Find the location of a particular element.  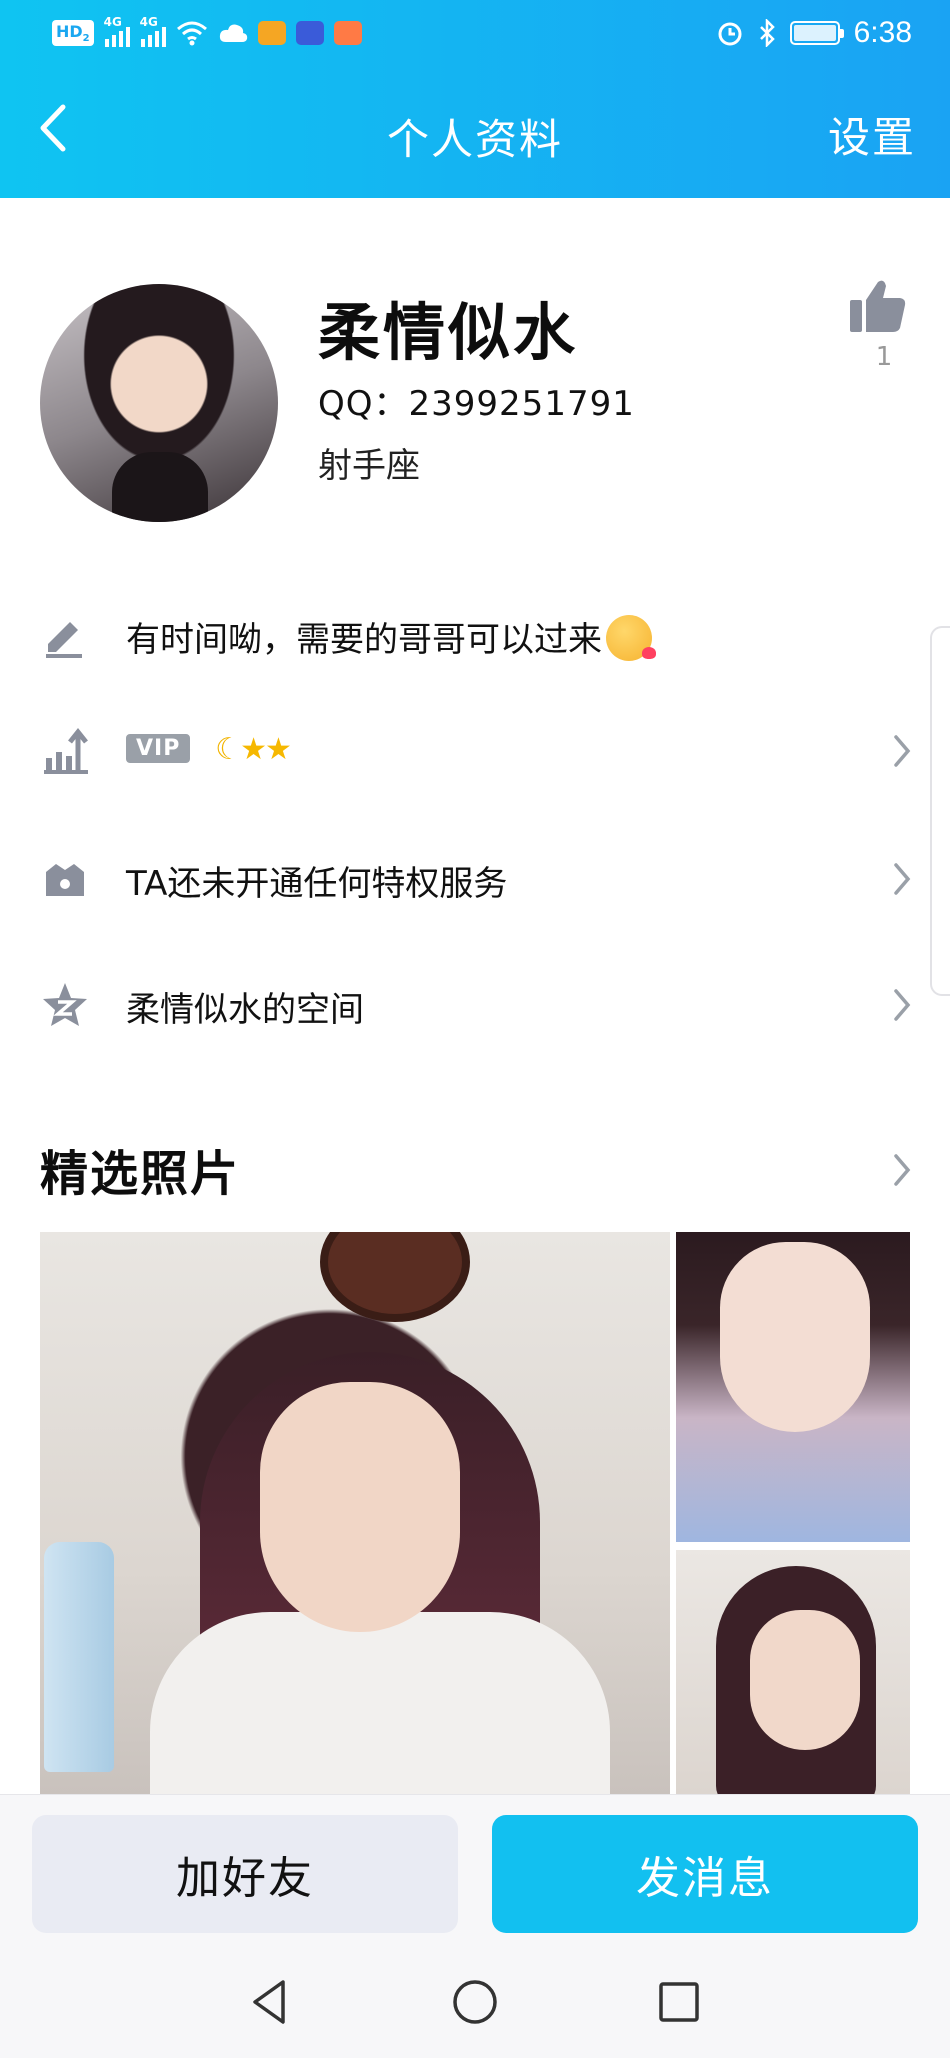

nav-home-icon is located at coordinates (475, 2002).